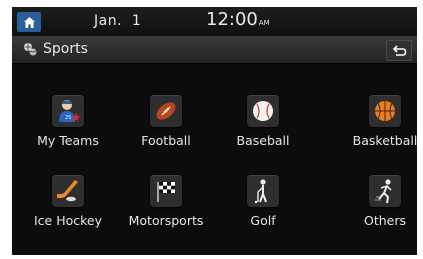  I want to click on checkered-flag-icon, so click(166, 191).